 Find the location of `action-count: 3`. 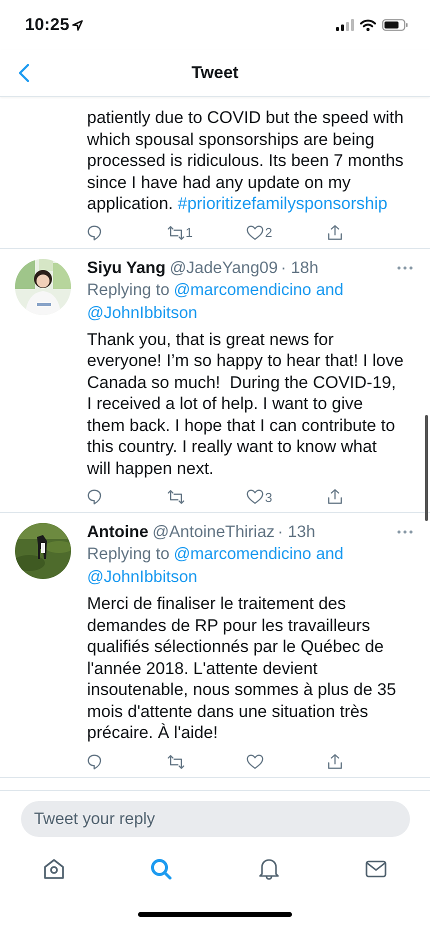

action-count: 3 is located at coordinates (268, 497).